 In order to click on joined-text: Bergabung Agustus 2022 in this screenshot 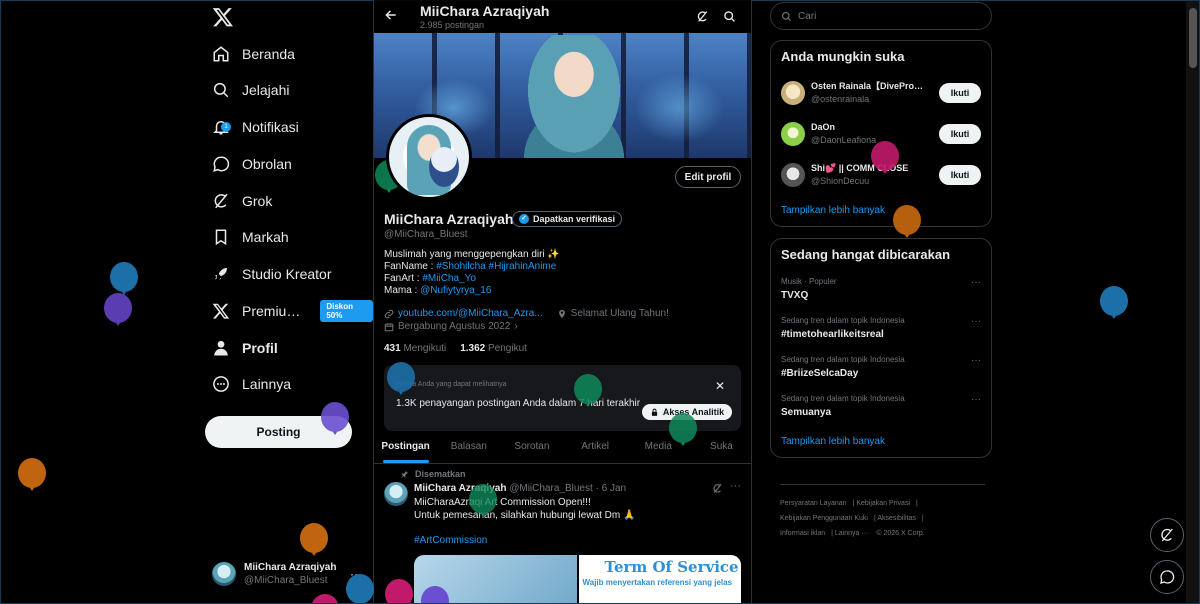, I will do `click(454, 326)`.